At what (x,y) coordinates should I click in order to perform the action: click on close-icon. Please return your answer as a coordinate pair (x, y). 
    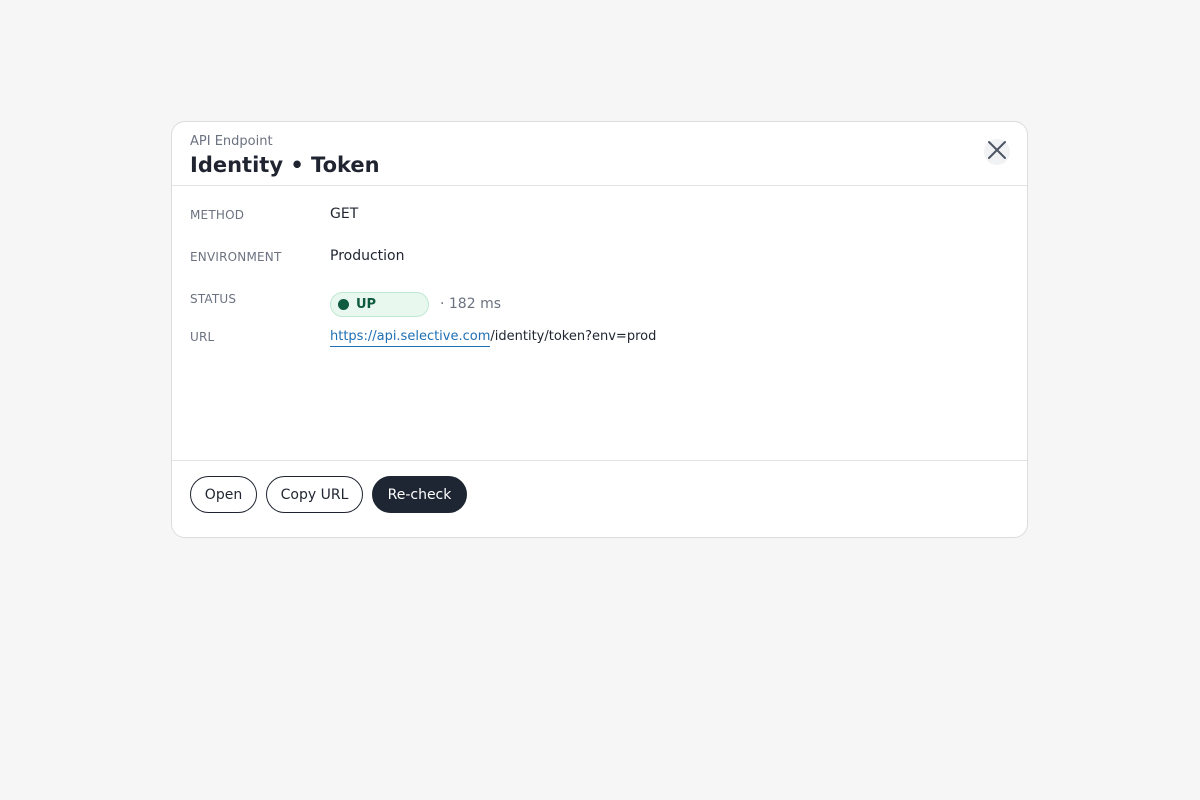
    Looking at the image, I should click on (997, 152).